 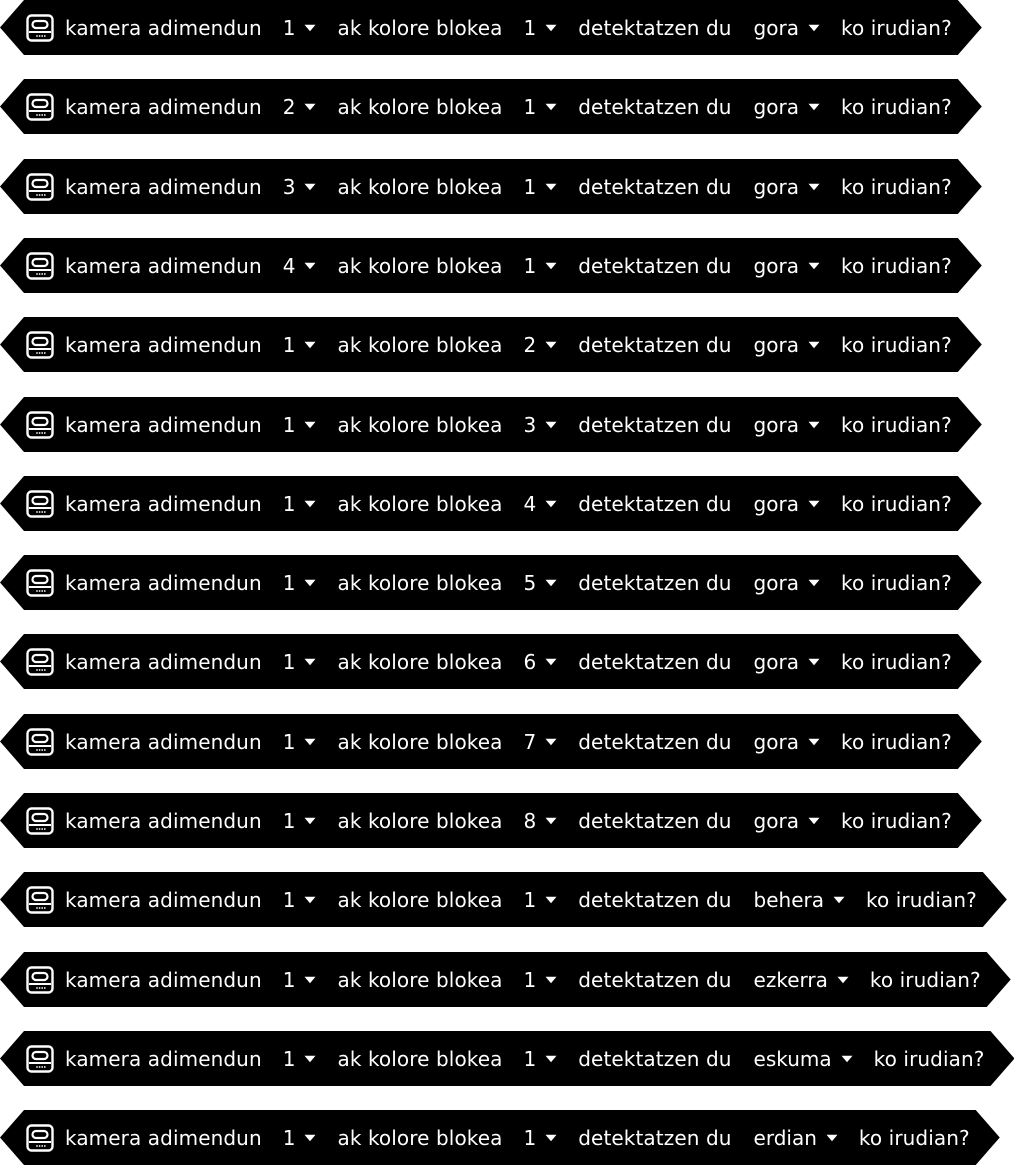 What do you see at coordinates (530, 820) in the screenshot?
I see `color-block-dropdown-value: 8` at bounding box center [530, 820].